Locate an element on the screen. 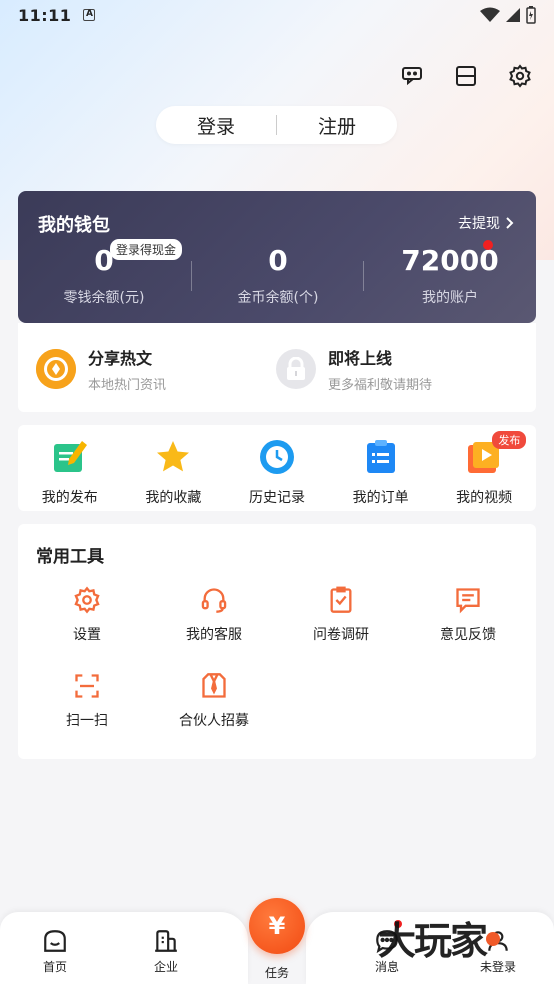 Image resolution: width=554 pixels, height=984 pixels. auth-switch: 登录 注册 is located at coordinates (276, 125).